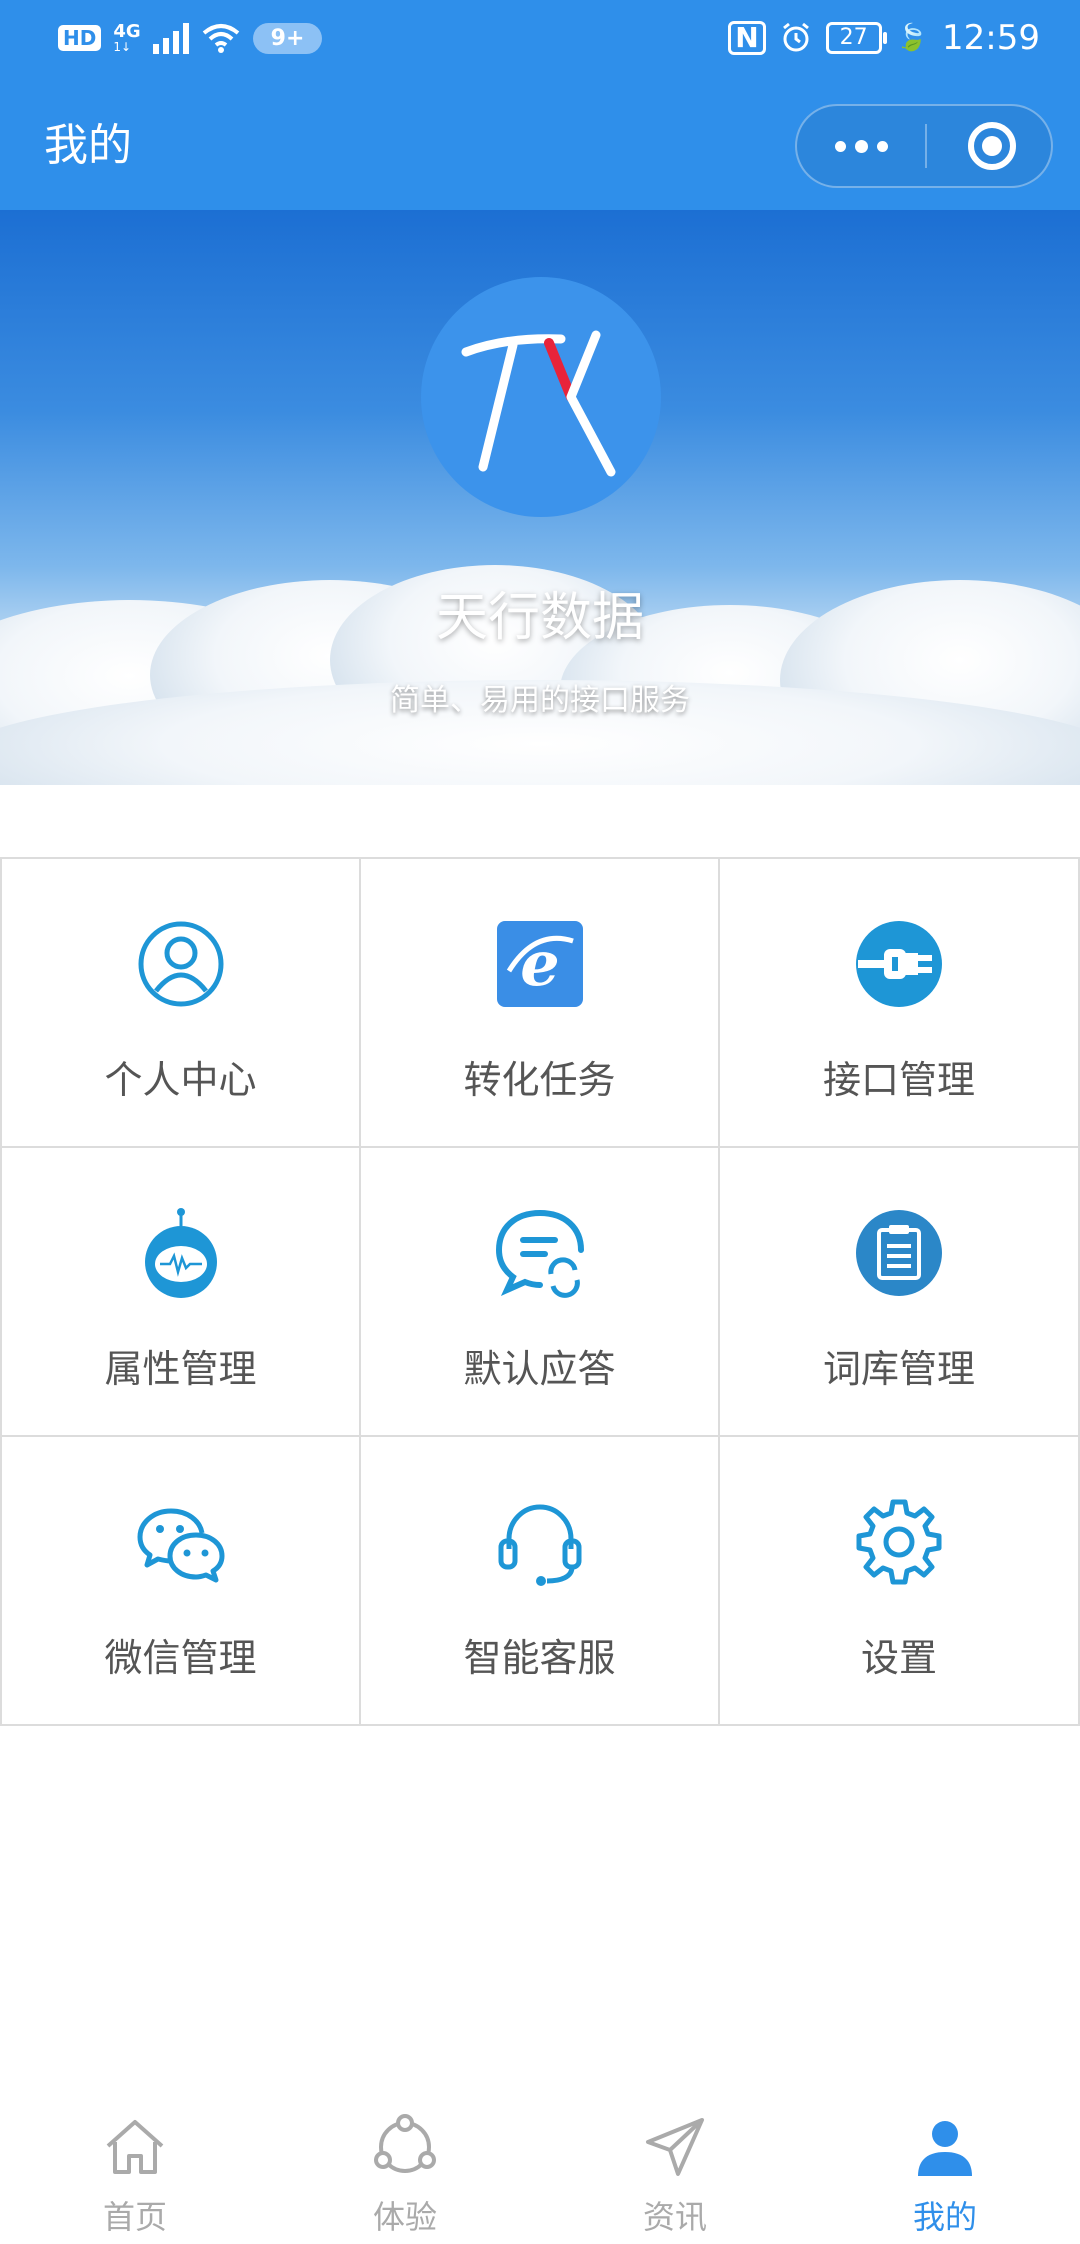 The image size is (1080, 2244). I want to click on gear-icon, so click(899, 1542).